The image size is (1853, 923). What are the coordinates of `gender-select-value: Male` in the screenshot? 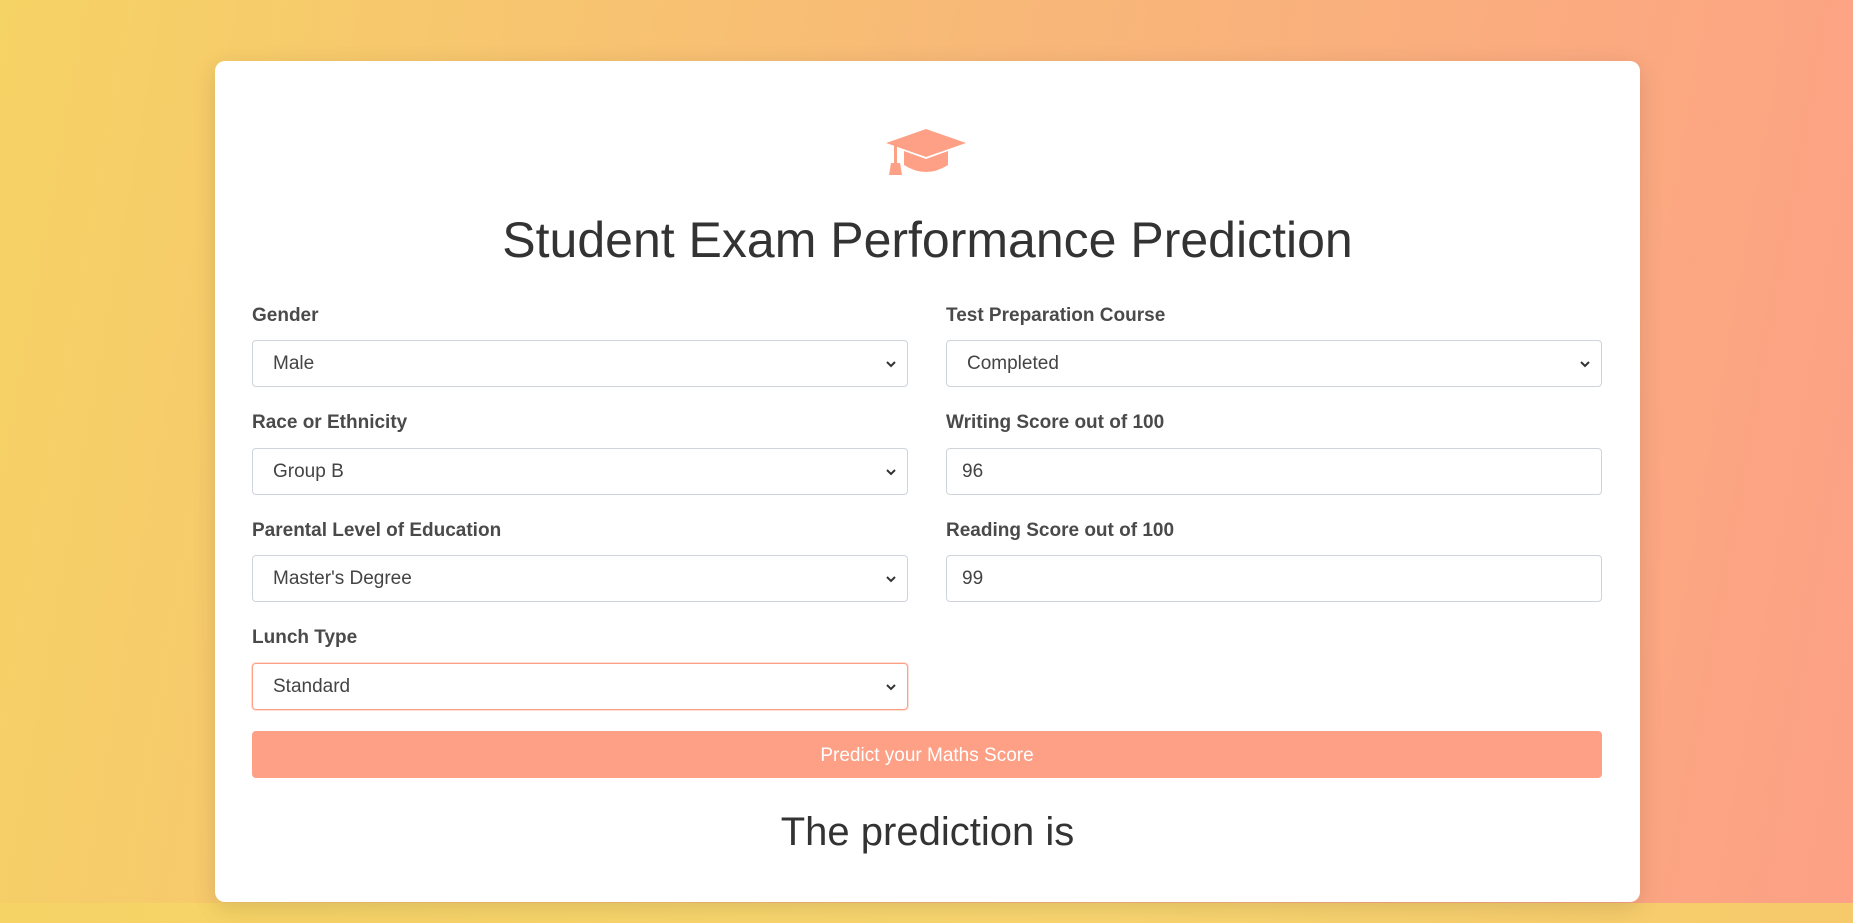 It's located at (294, 363).